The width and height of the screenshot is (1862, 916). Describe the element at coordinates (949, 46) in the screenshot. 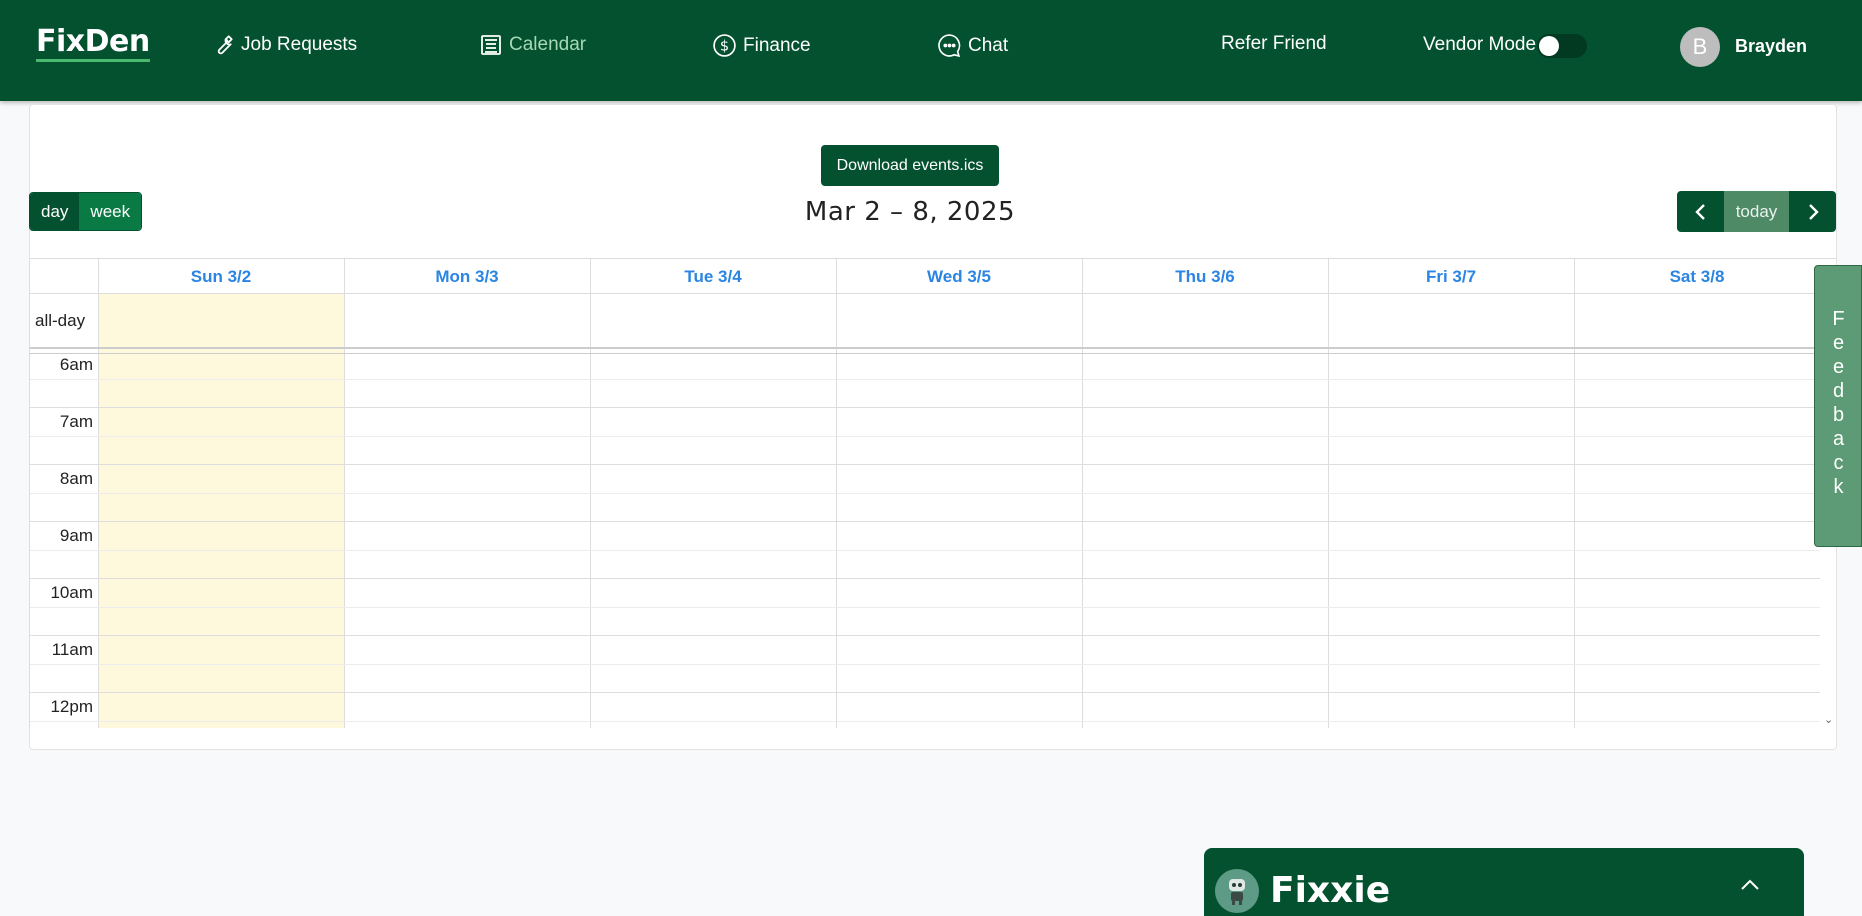

I see `chat-icon` at that location.